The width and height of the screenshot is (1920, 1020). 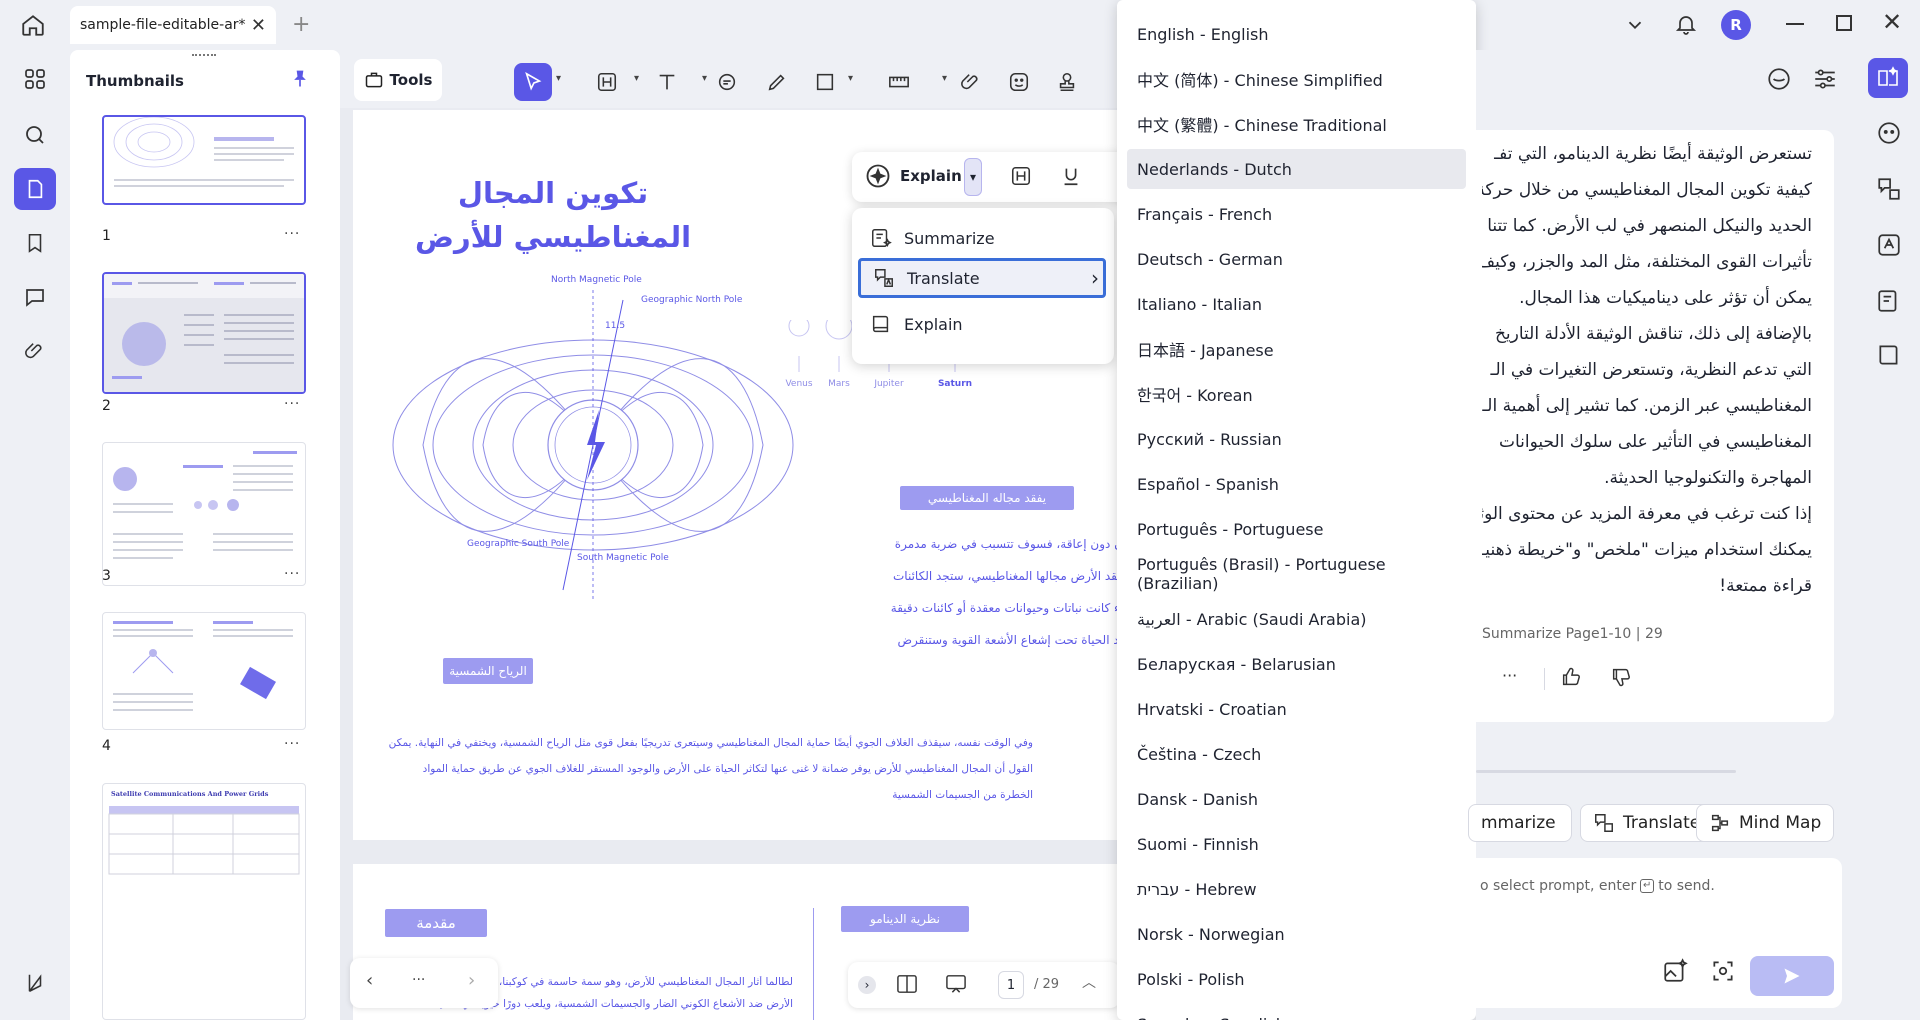 I want to click on chevron-down-icon, so click(x=1635, y=25).